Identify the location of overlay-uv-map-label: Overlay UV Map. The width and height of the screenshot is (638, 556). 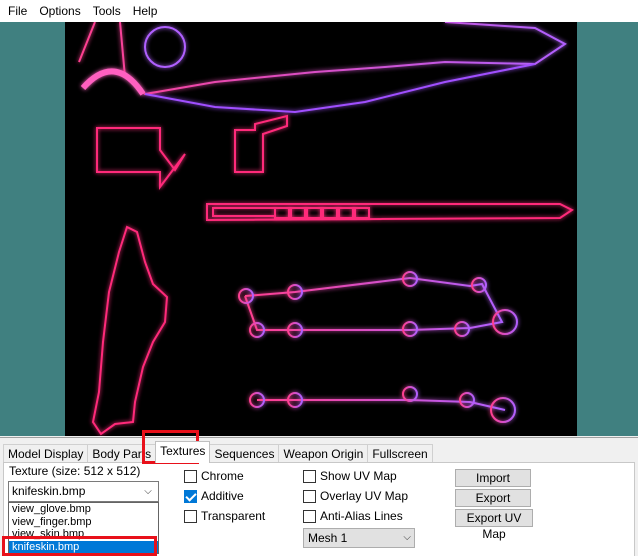
(364, 496).